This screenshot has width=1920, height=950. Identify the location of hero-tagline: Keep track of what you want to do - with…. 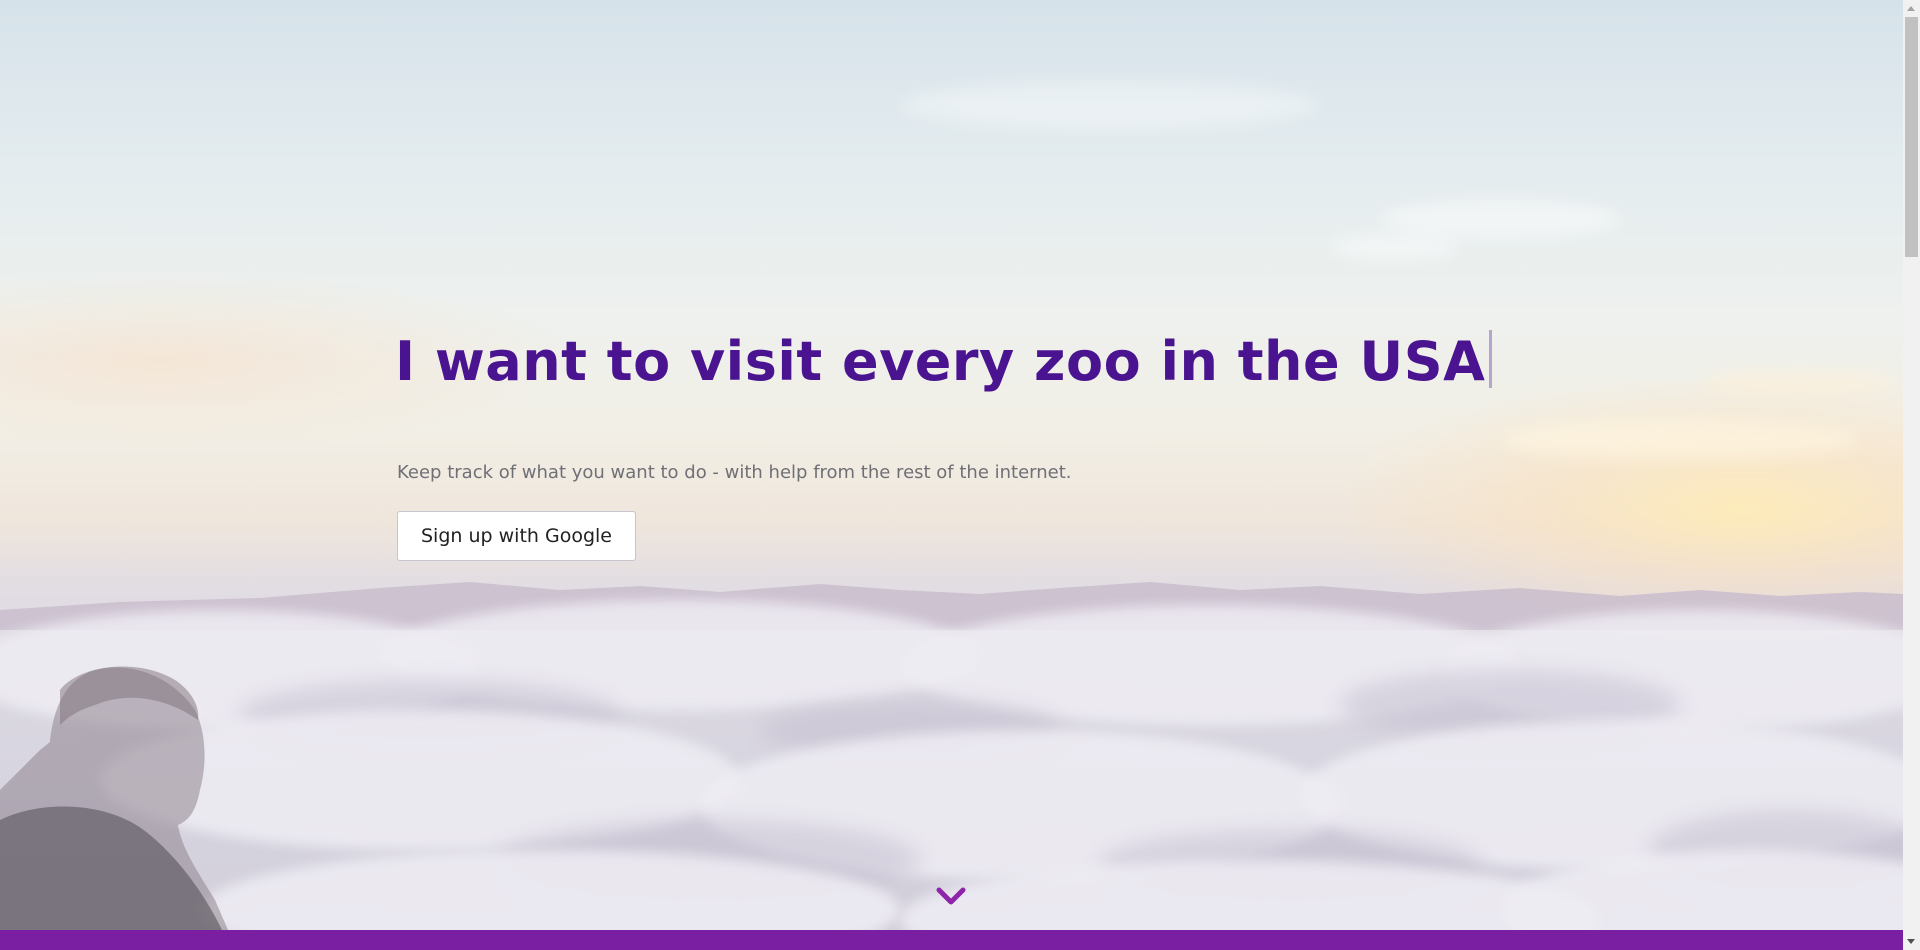
(734, 472).